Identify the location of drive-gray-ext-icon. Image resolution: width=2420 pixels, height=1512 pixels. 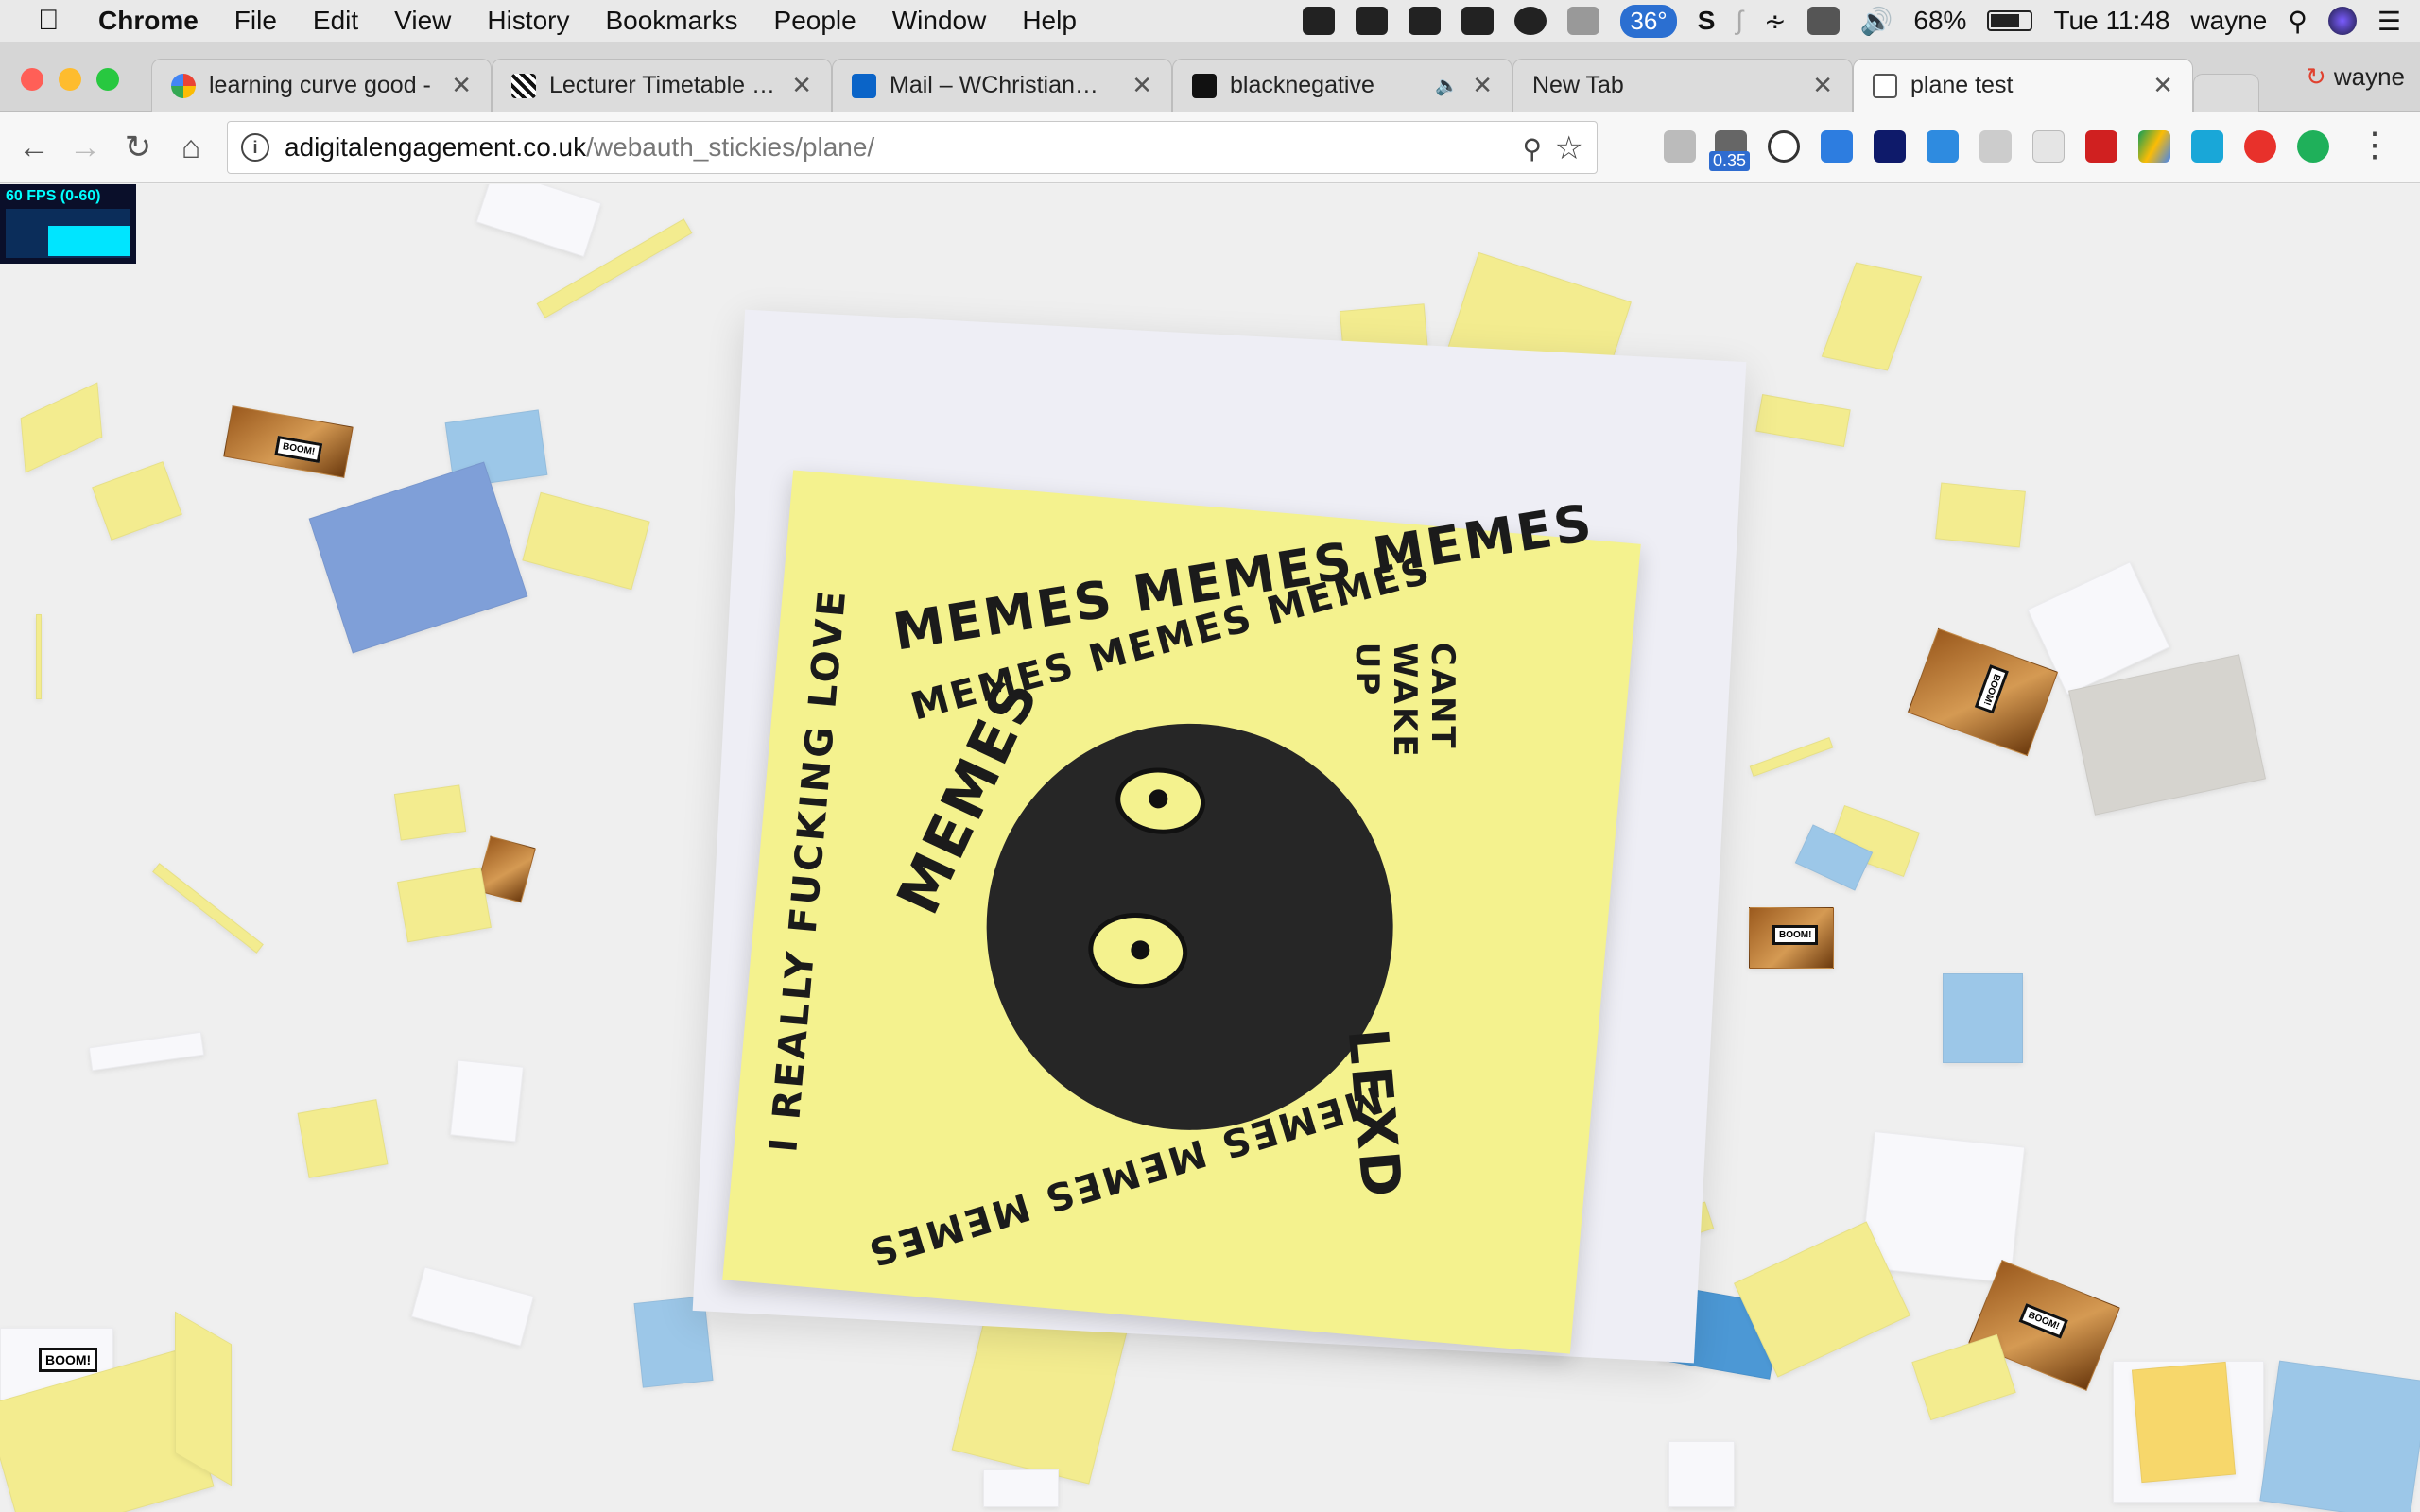
(1996, 146).